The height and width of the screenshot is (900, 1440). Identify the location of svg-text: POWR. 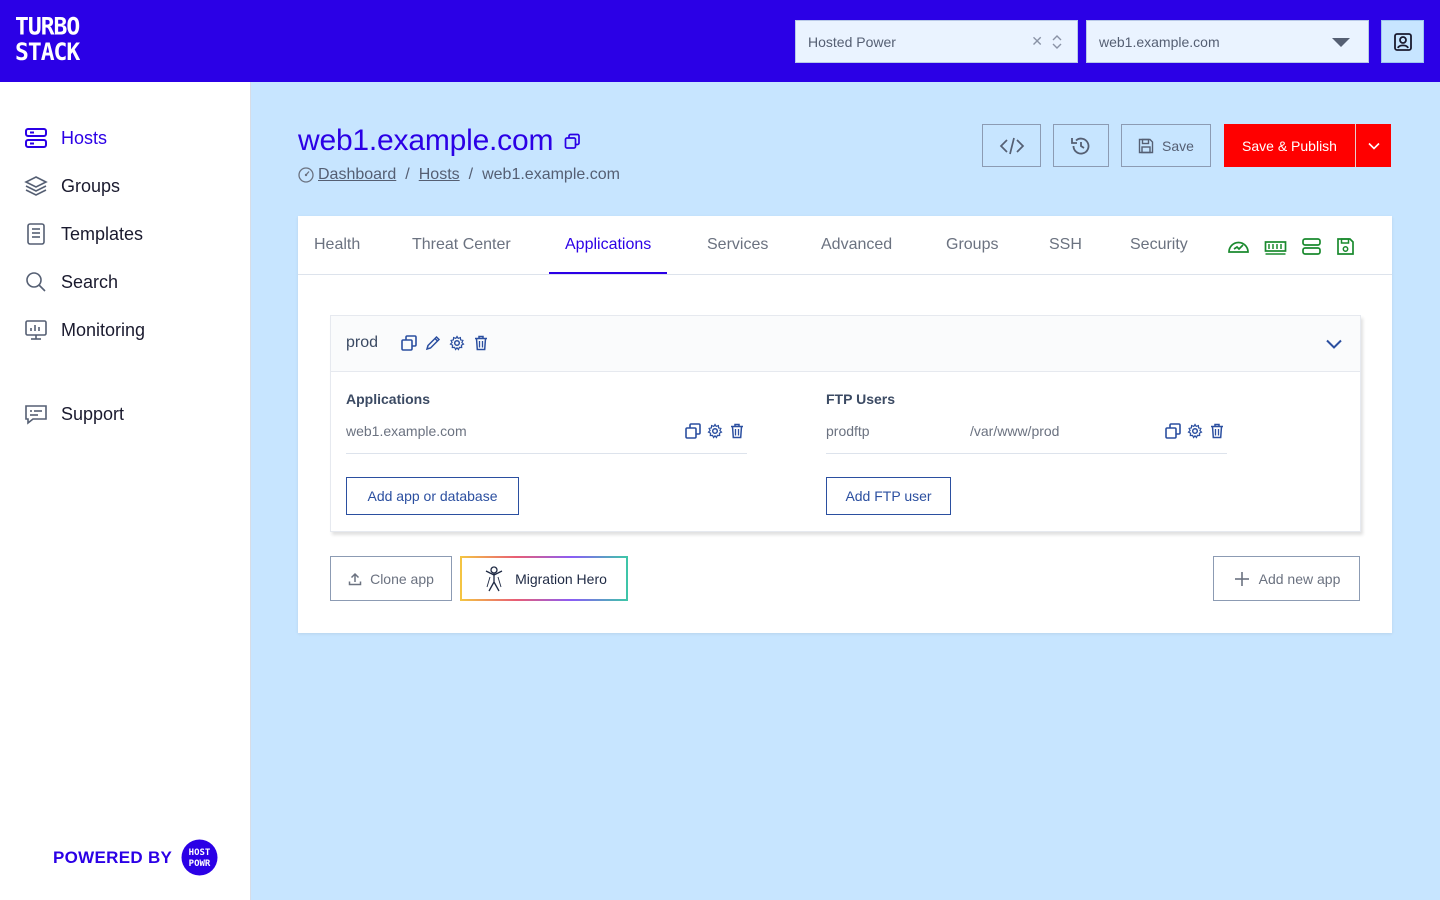
(200, 864).